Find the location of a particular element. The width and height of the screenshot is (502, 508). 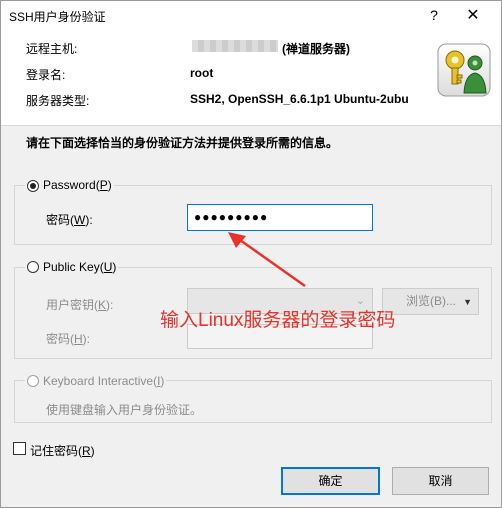

instruction-text: 请在下面选择恰当的身份验证方法并提供登录所需的信息。 is located at coordinates (182, 143).